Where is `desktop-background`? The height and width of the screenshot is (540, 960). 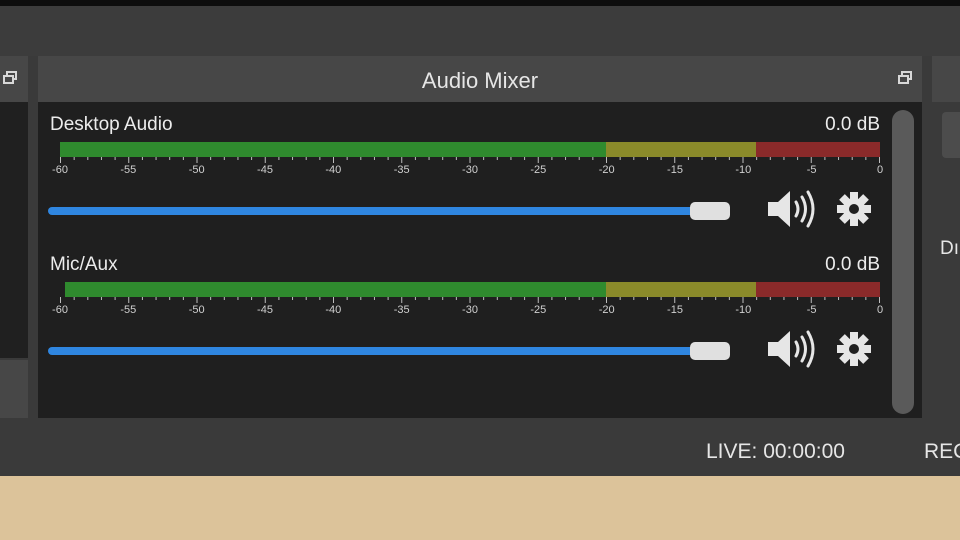 desktop-background is located at coordinates (480, 508).